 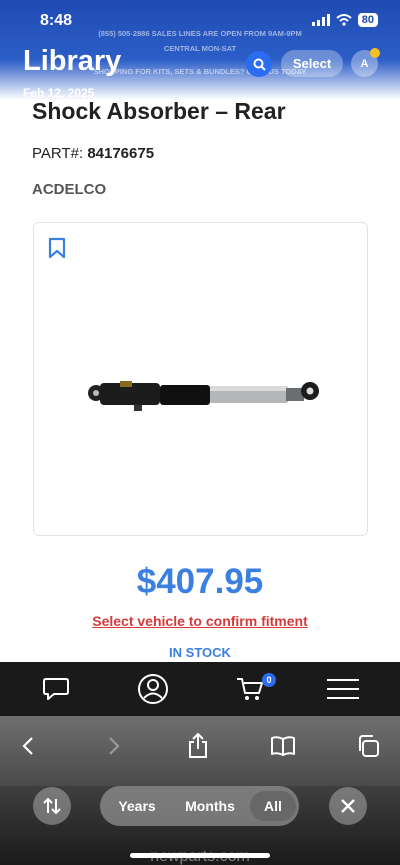 What do you see at coordinates (320, 20) in the screenshot?
I see `cellular-signal-icon` at bounding box center [320, 20].